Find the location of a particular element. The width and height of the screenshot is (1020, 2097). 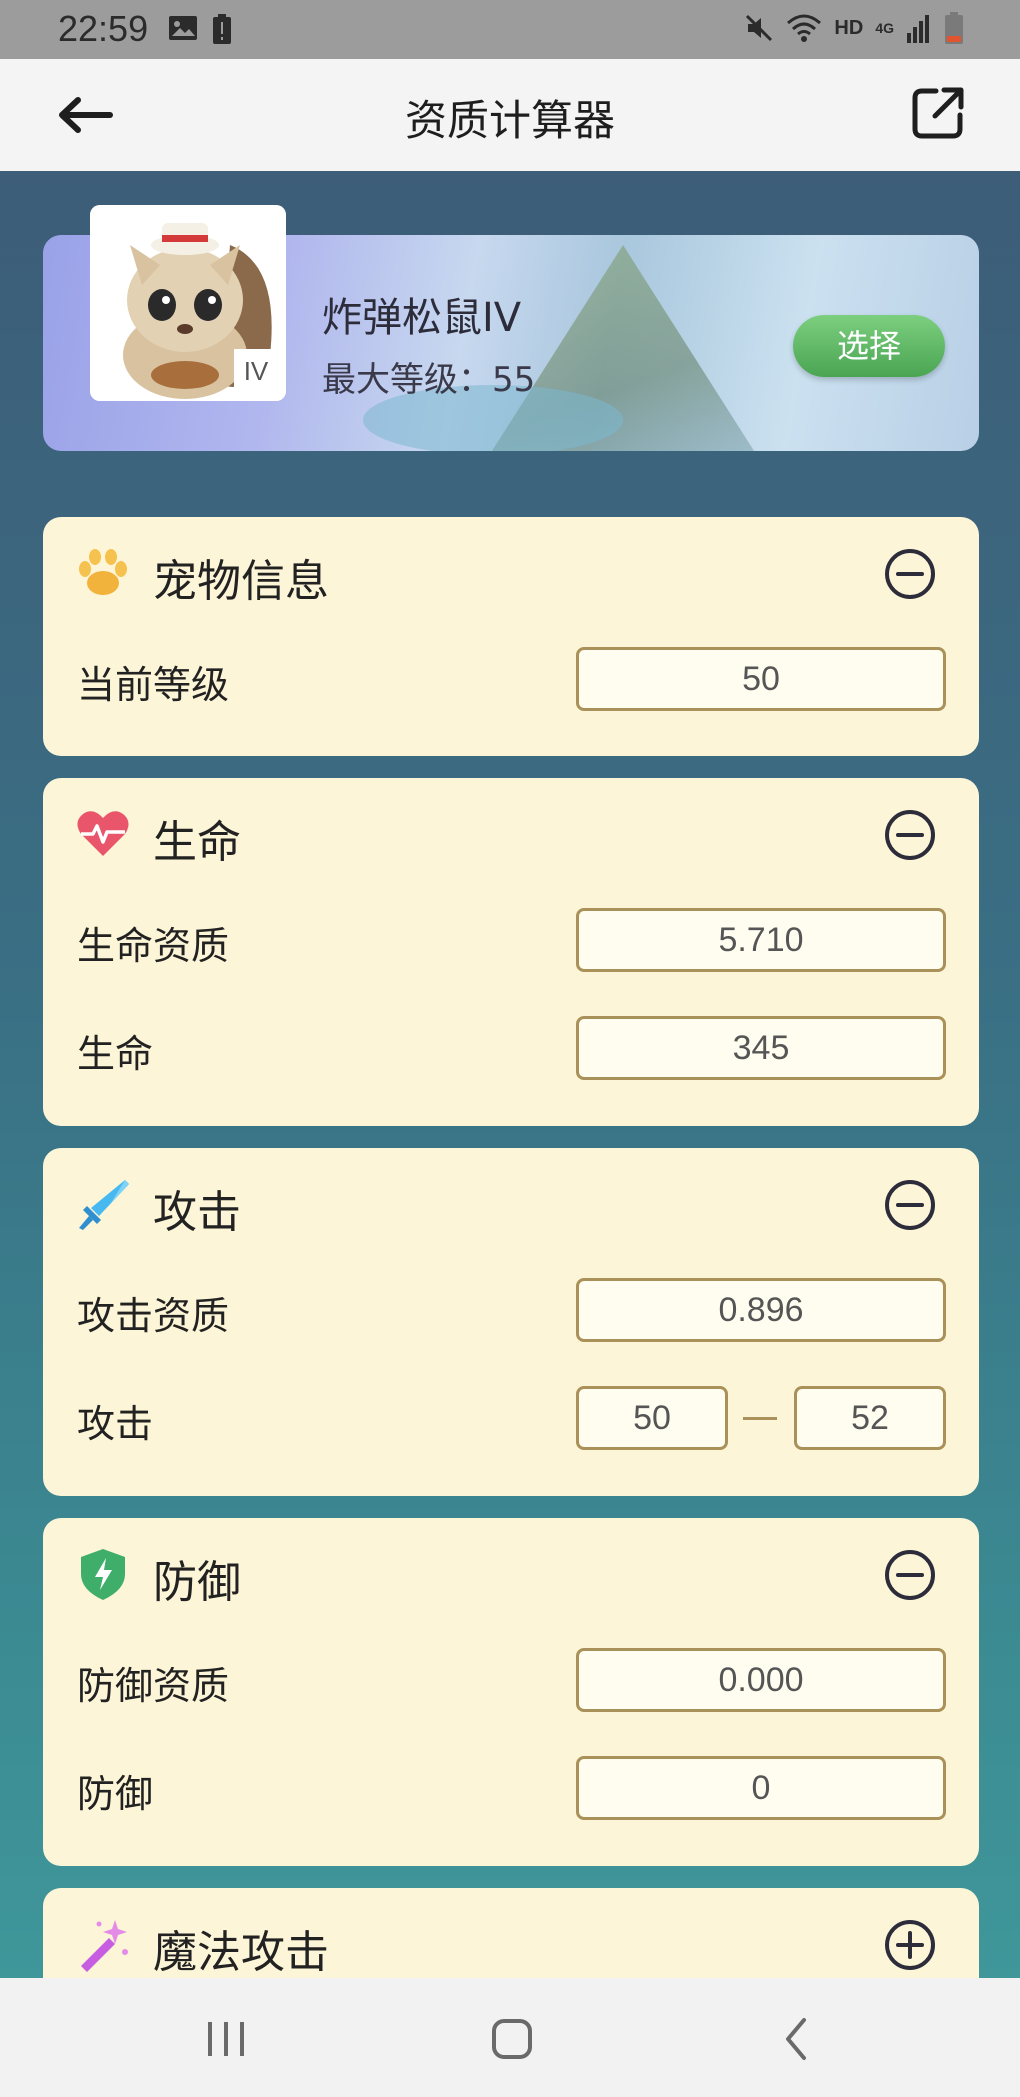

expand-icon is located at coordinates (910, 1945).